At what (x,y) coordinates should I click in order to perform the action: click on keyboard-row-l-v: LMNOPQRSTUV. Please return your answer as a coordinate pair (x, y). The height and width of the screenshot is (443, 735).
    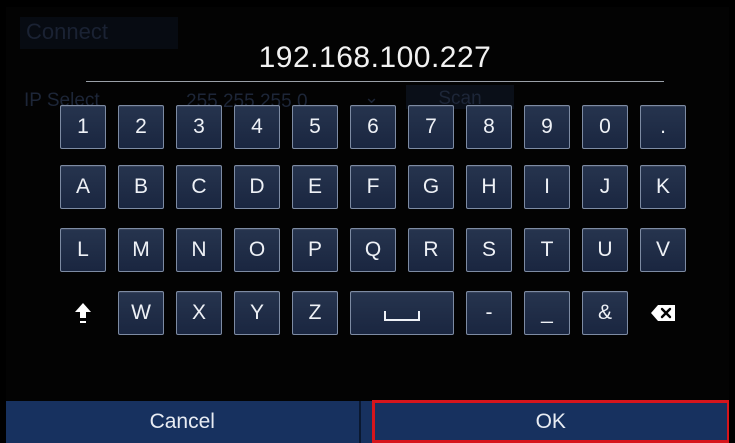
    Looking at the image, I should click on (379, 250).